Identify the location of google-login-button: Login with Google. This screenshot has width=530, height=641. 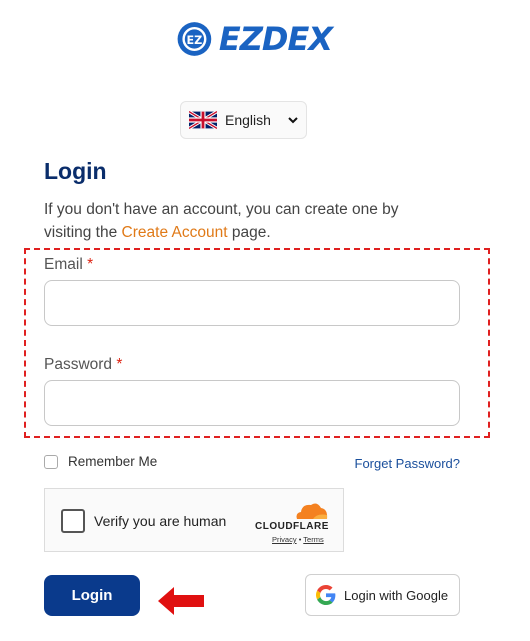
(382, 595).